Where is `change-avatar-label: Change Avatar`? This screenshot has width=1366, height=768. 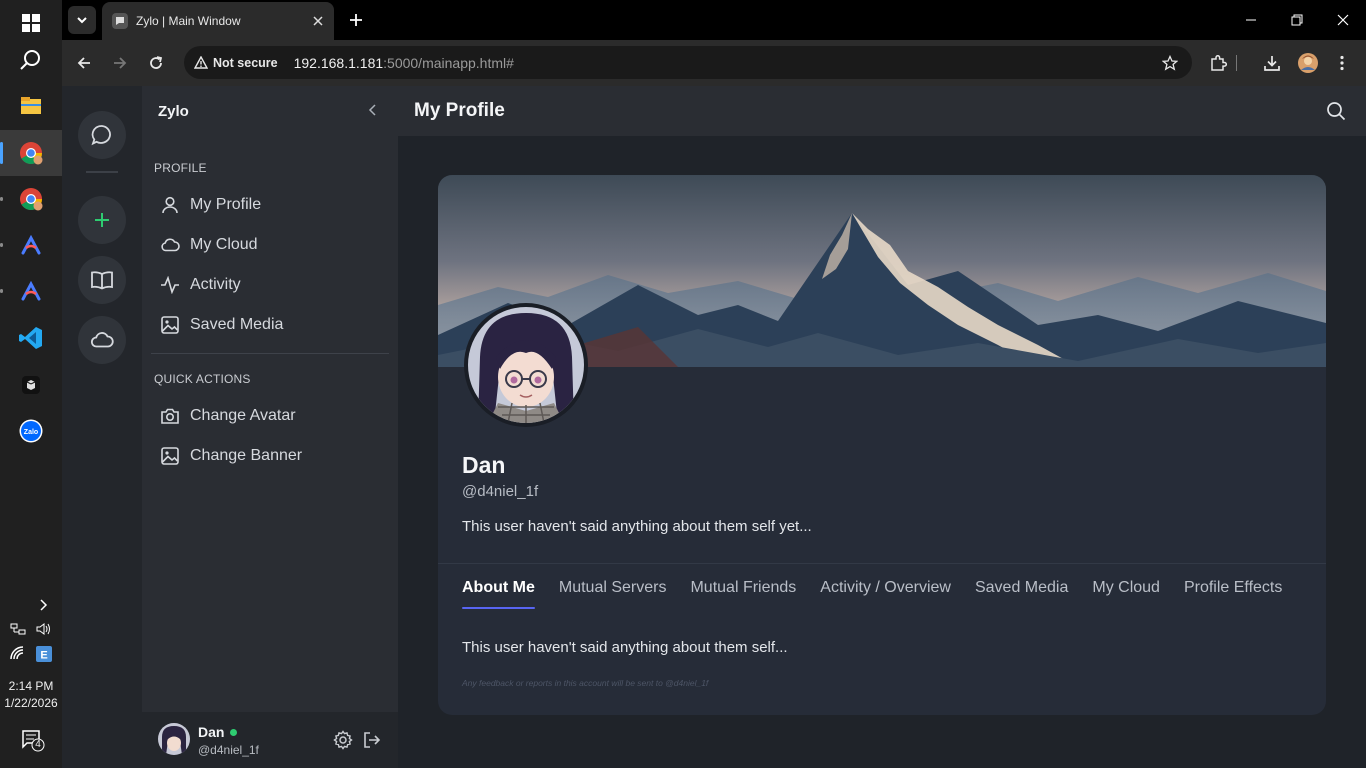
change-avatar-label: Change Avatar is located at coordinates (243, 415).